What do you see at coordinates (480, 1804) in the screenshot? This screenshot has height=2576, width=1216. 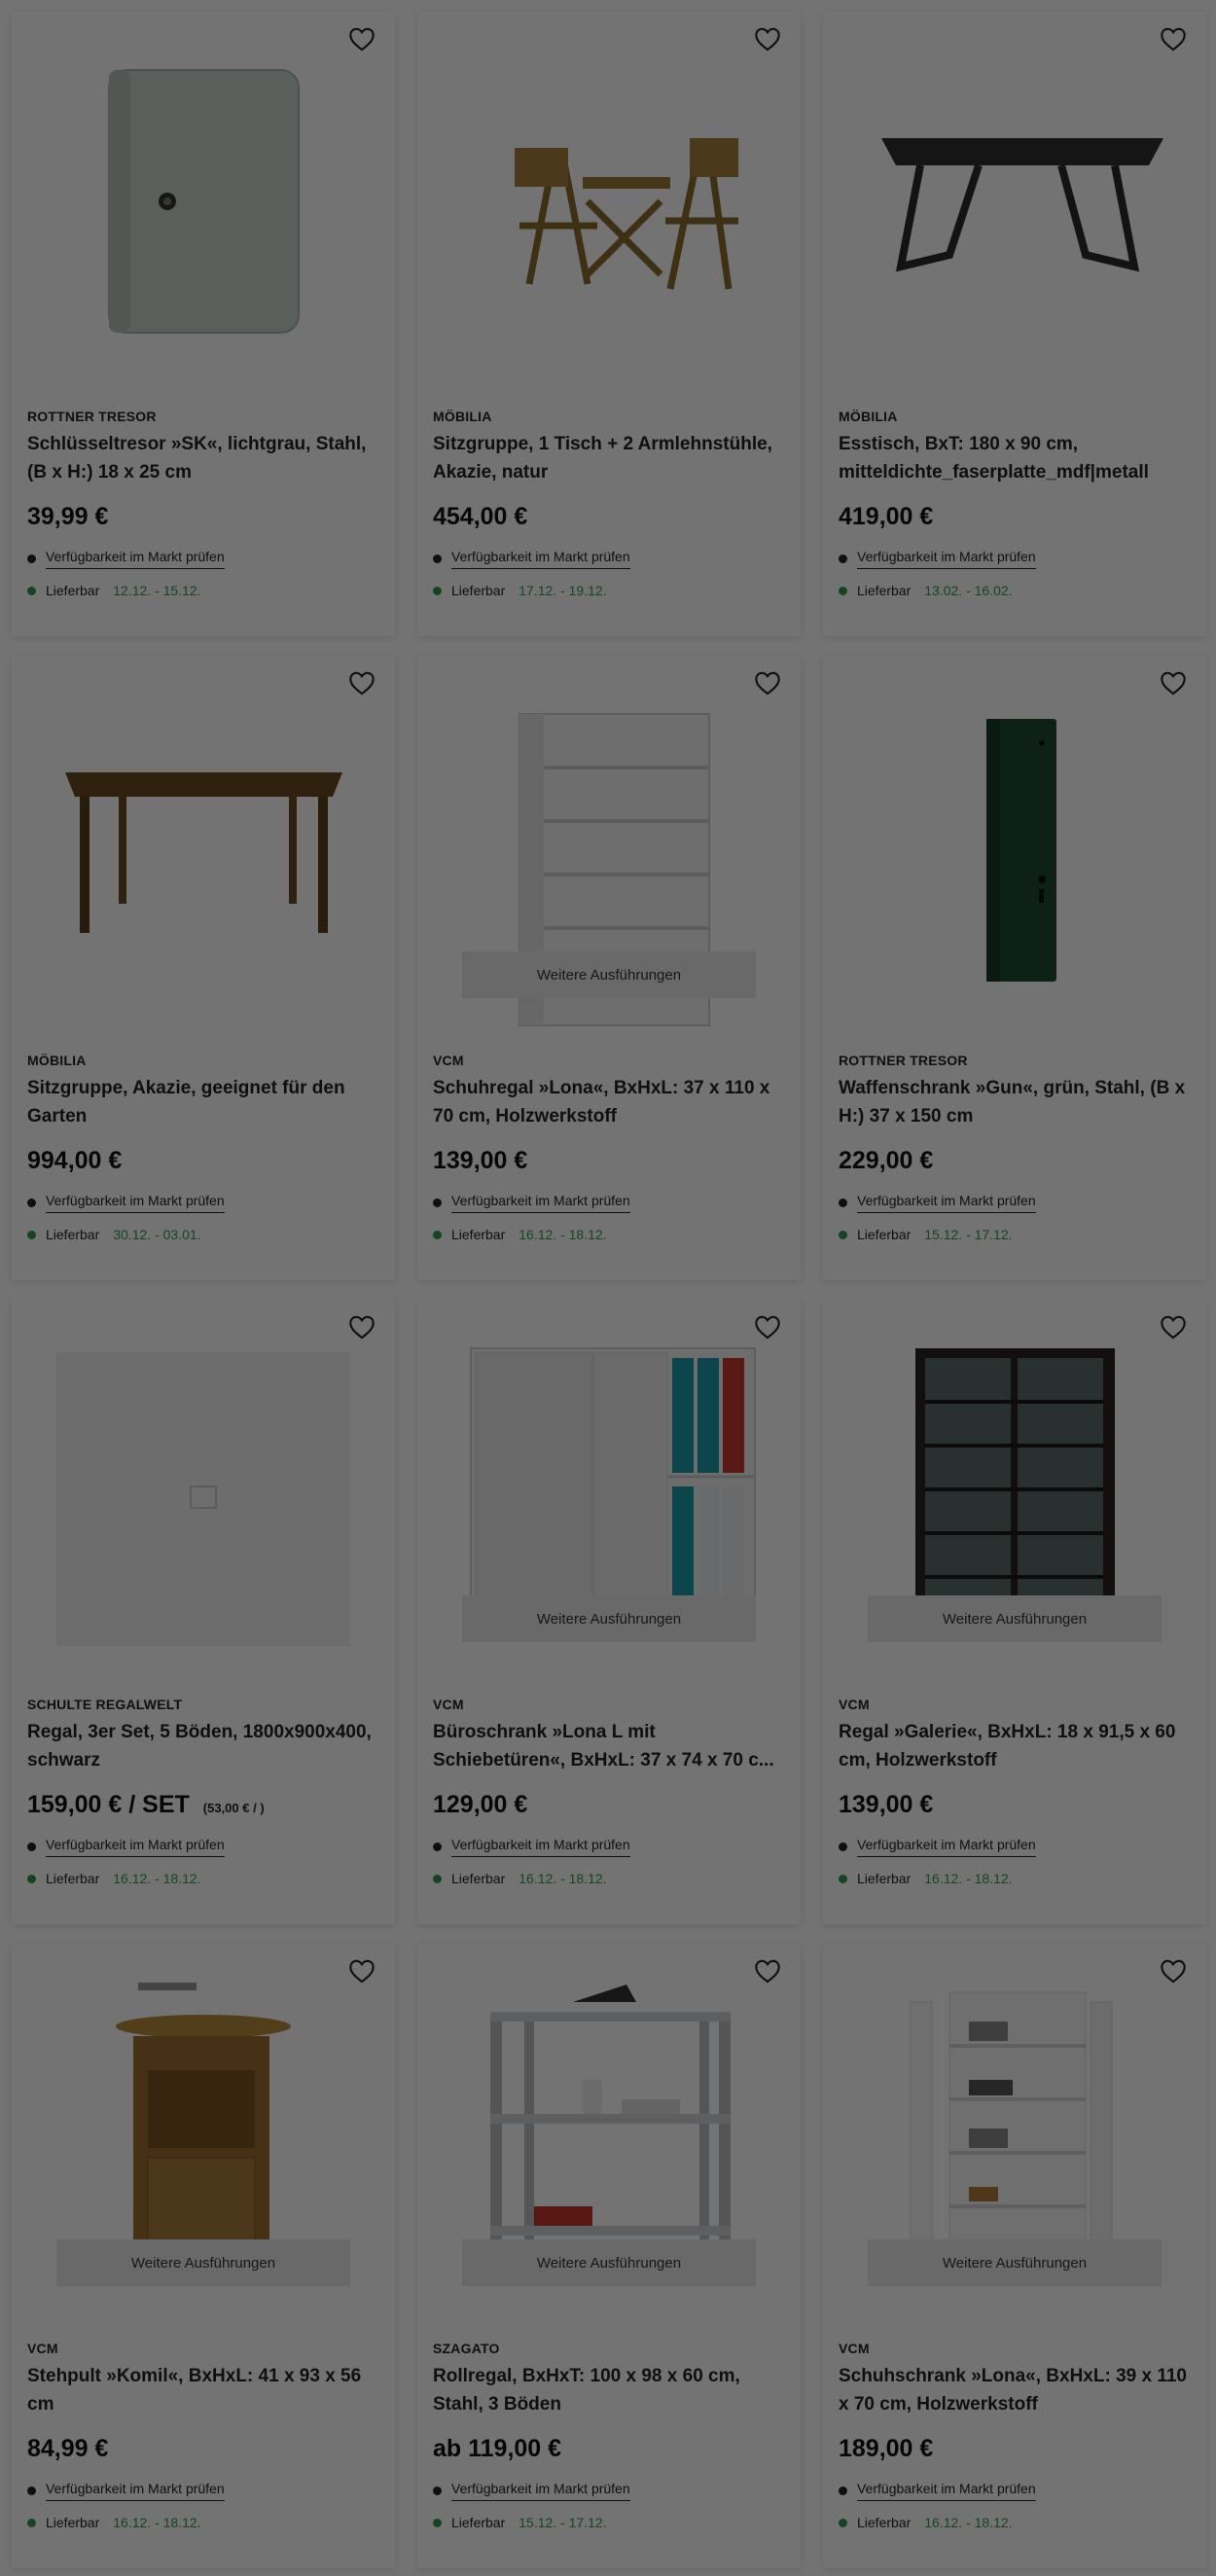 I see `product-price: 129,00 €` at bounding box center [480, 1804].